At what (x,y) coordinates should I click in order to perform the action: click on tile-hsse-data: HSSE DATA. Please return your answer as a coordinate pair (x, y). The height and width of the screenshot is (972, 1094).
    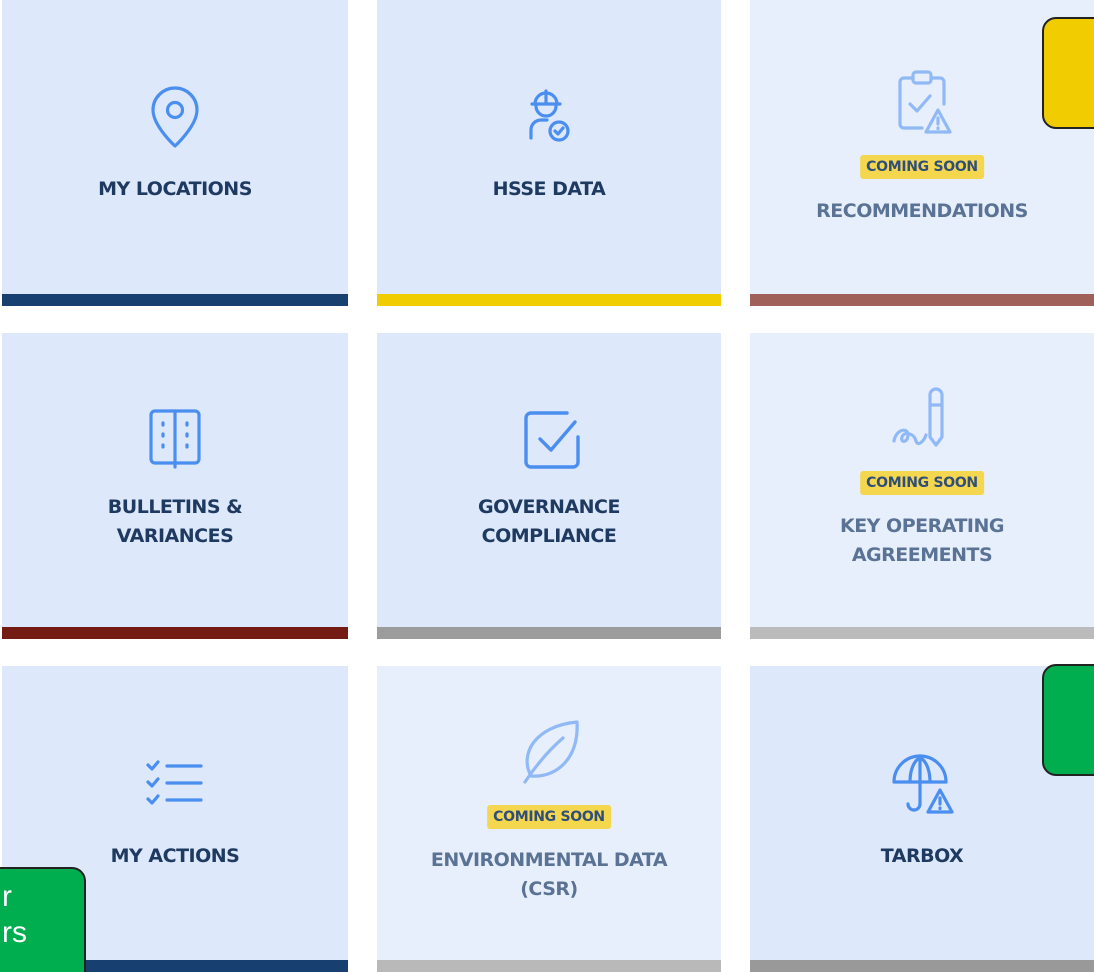
    Looking at the image, I should click on (549, 153).